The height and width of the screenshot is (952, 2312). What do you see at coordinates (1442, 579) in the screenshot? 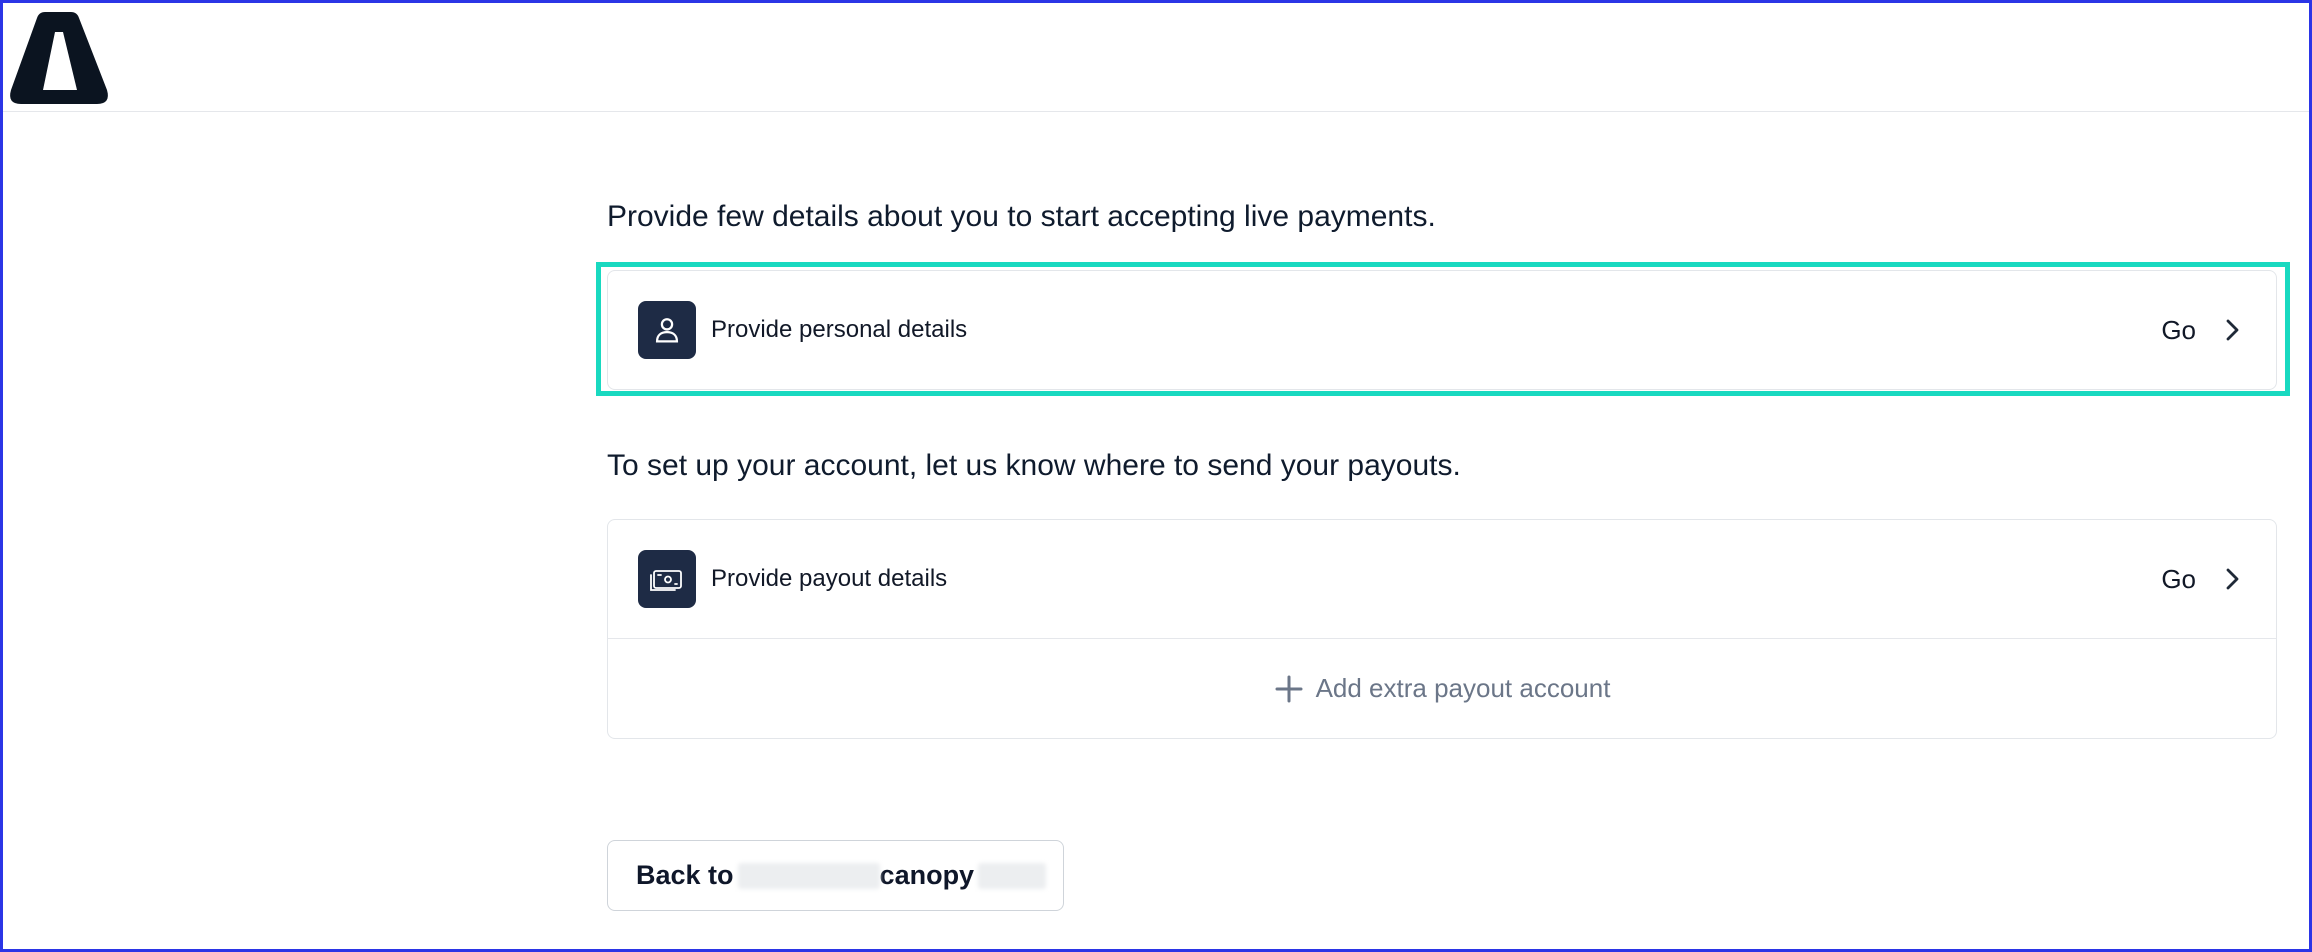
I see `payout-details-row: Provide payout details Go` at bounding box center [1442, 579].